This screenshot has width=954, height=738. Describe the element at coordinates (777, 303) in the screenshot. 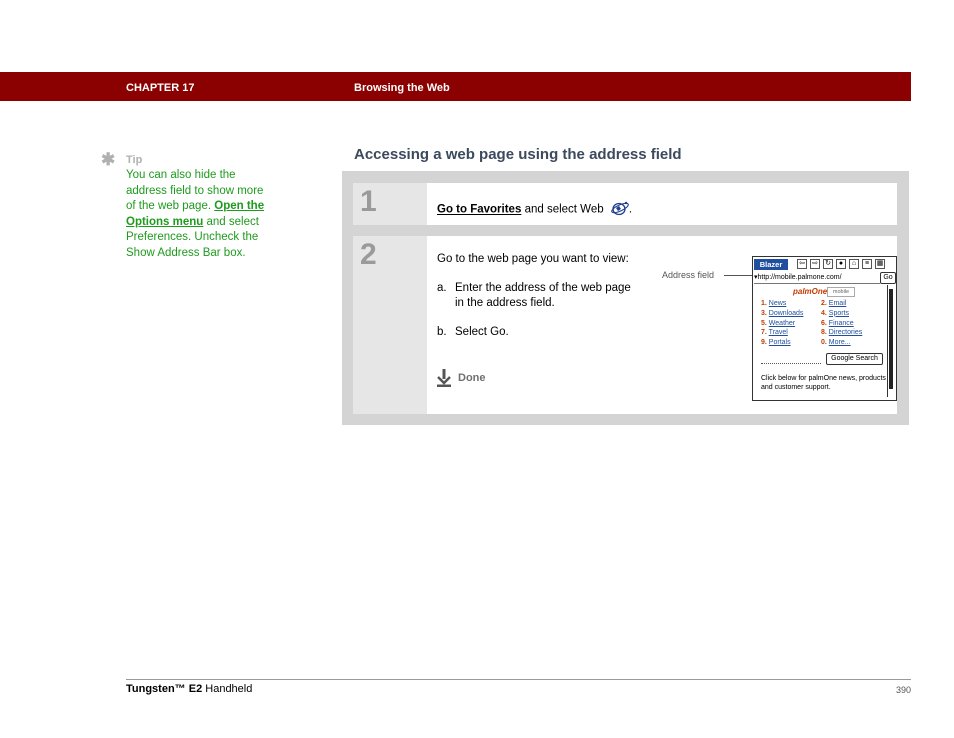

I see `link-news: News` at that location.